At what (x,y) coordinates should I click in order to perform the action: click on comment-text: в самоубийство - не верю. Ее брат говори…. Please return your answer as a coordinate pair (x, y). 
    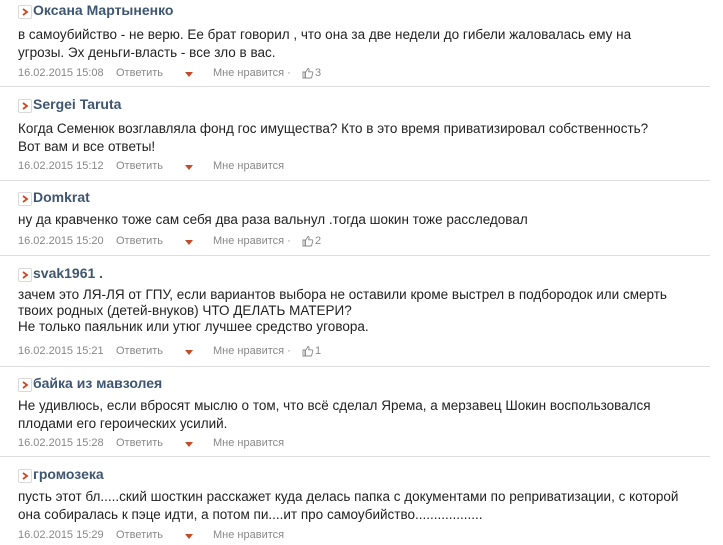
    Looking at the image, I should click on (353, 44).